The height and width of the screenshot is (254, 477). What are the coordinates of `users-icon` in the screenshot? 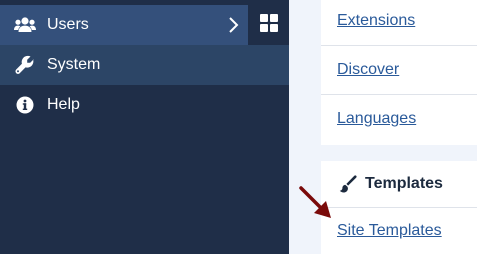 It's located at (25, 25).